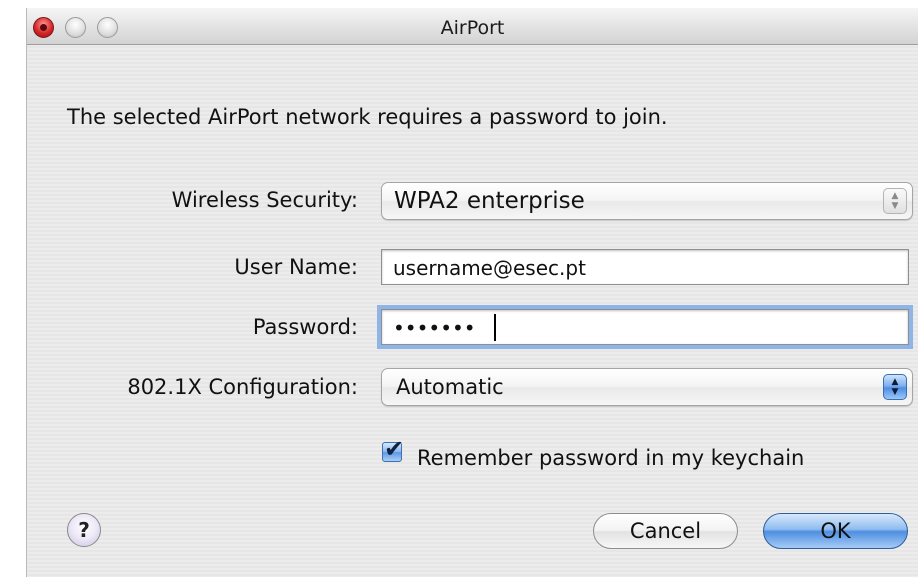 This screenshot has width=918, height=577. I want to click on window-title: AirPort, so click(472, 28).